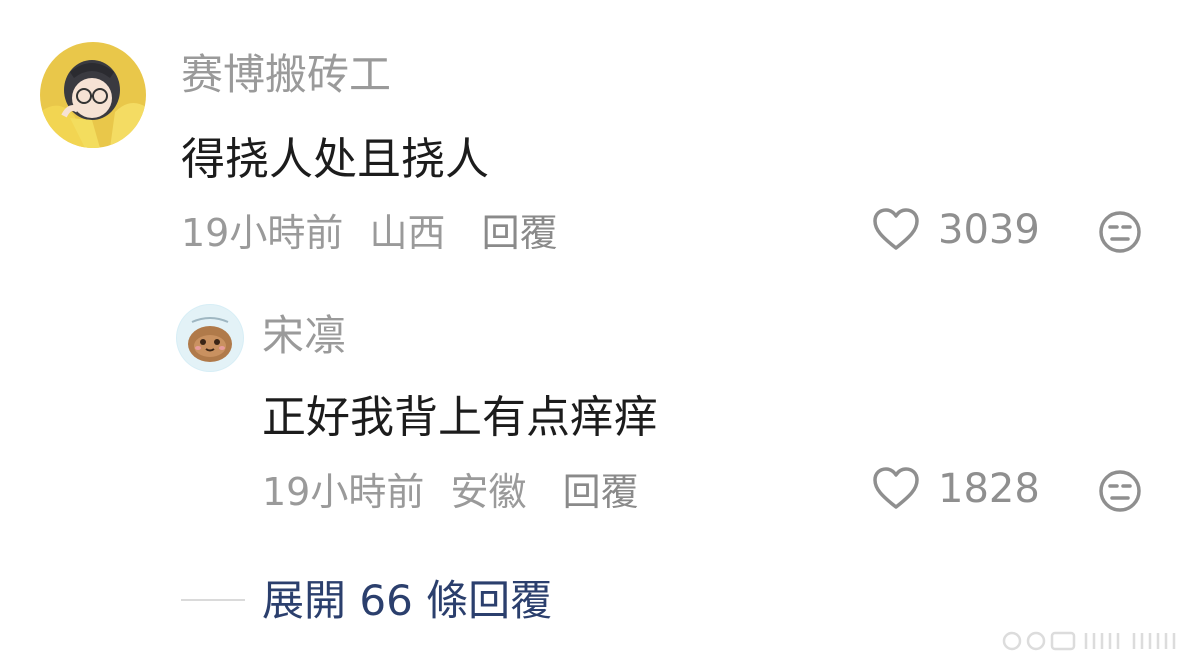 The width and height of the screenshot is (1196, 662). What do you see at coordinates (335, 159) in the screenshot?
I see `comment-text: 得挠人处且挠人` at bounding box center [335, 159].